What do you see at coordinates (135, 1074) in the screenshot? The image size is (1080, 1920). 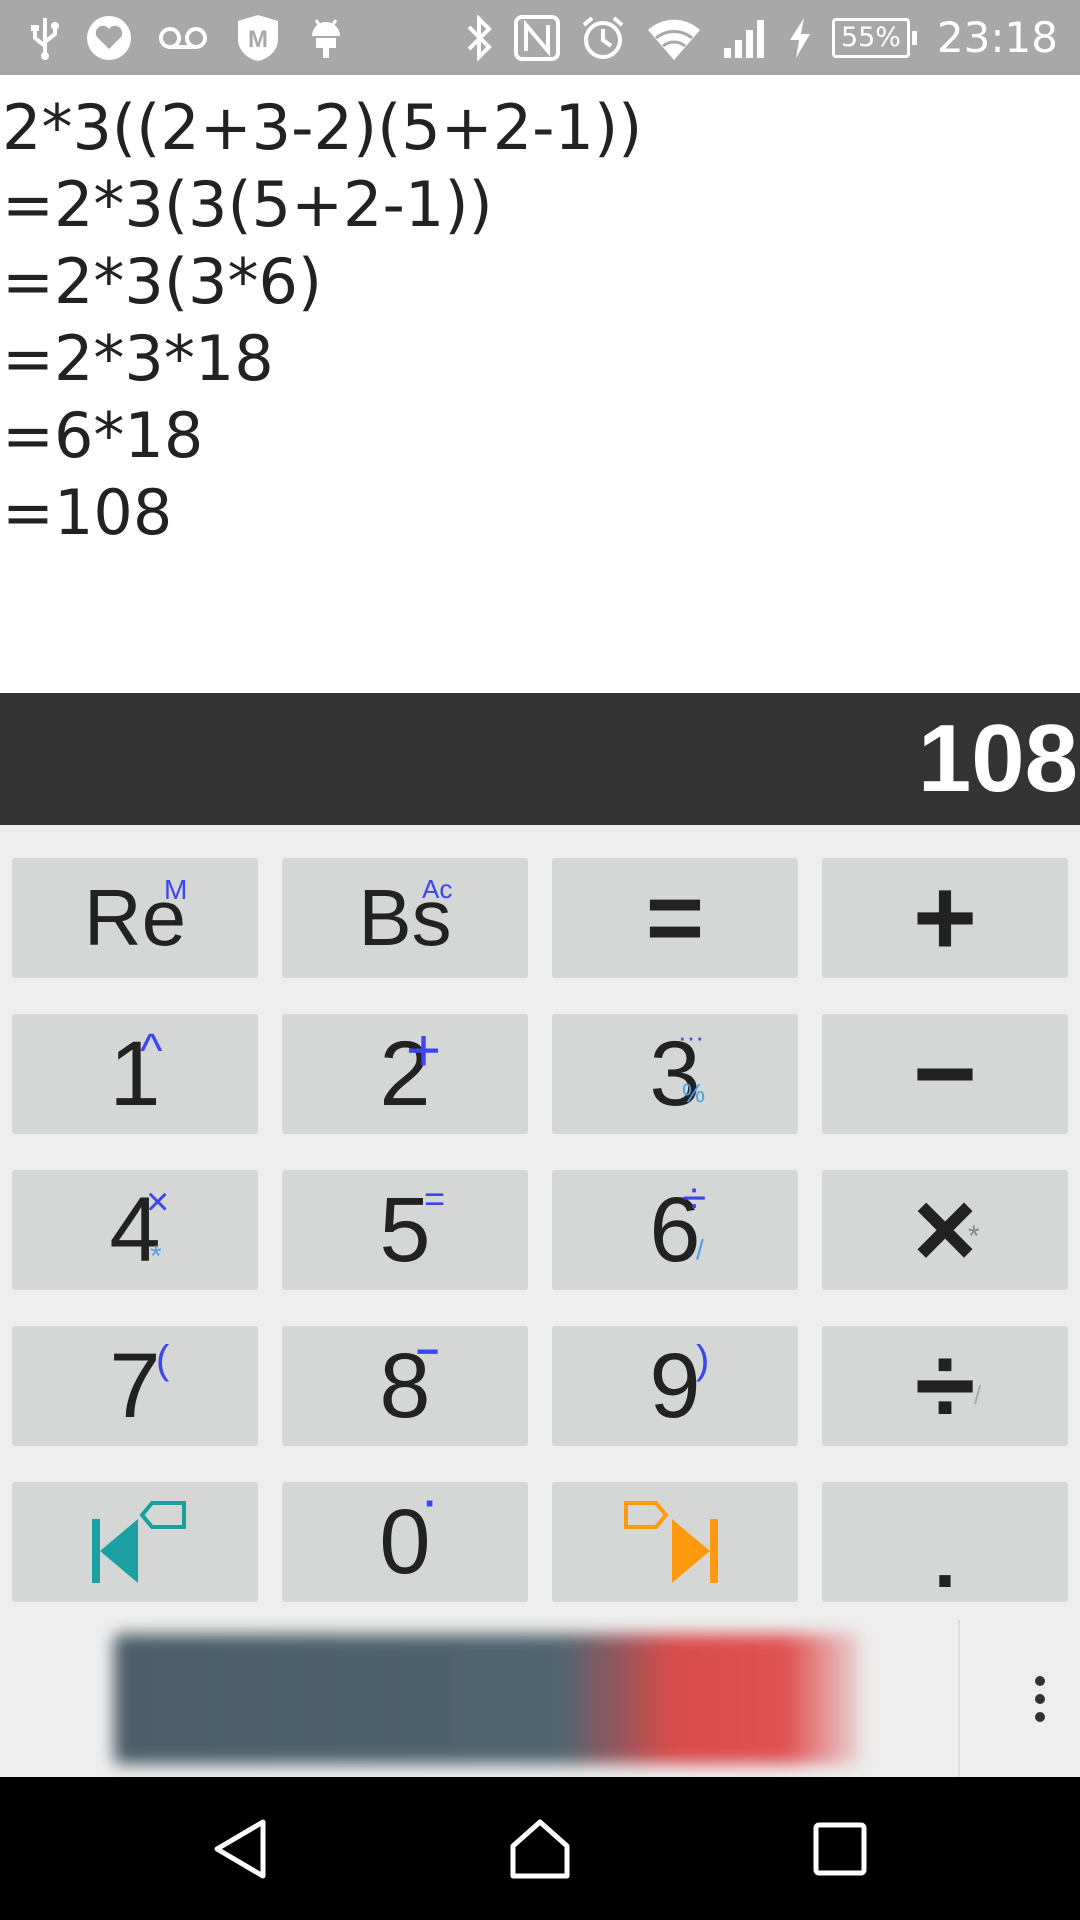 I see `key-1: 1 ^` at bounding box center [135, 1074].